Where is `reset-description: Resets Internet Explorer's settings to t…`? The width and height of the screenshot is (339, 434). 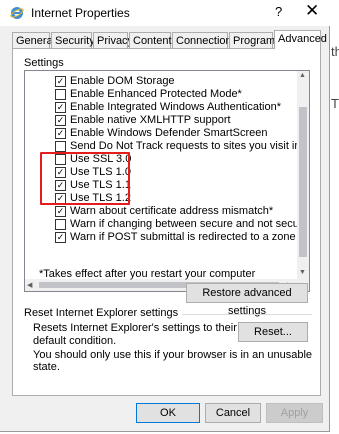
reset-description: Resets Internet Explorer's settings to t… is located at coordinates (135, 334).